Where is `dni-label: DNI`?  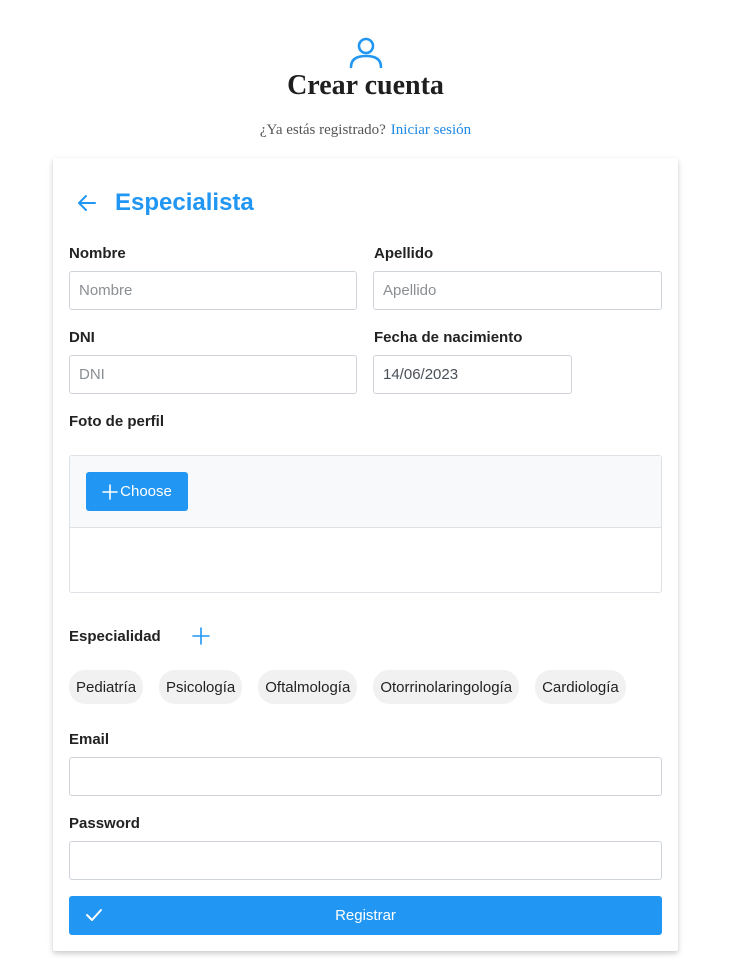 dni-label: DNI is located at coordinates (82, 337).